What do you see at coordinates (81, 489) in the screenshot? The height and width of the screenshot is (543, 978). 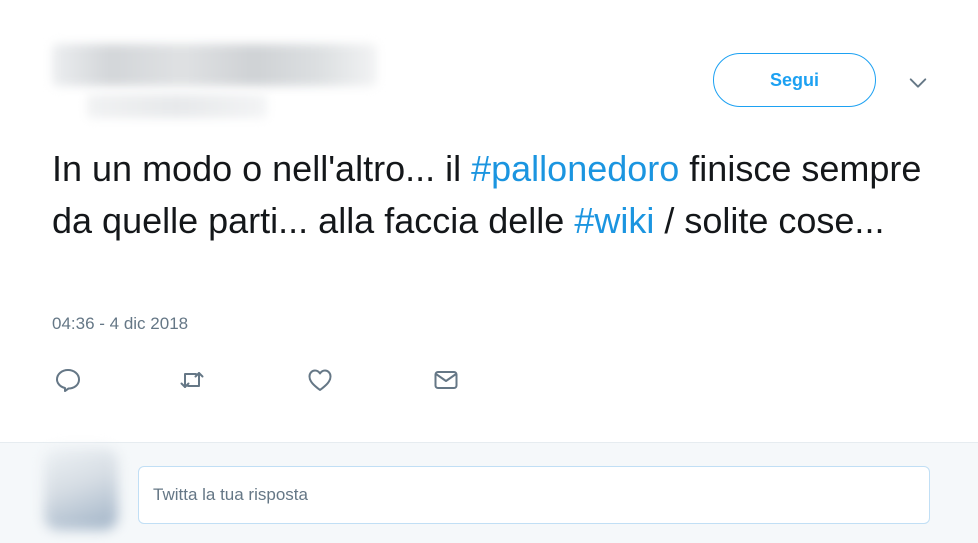 I see `avatar` at bounding box center [81, 489].